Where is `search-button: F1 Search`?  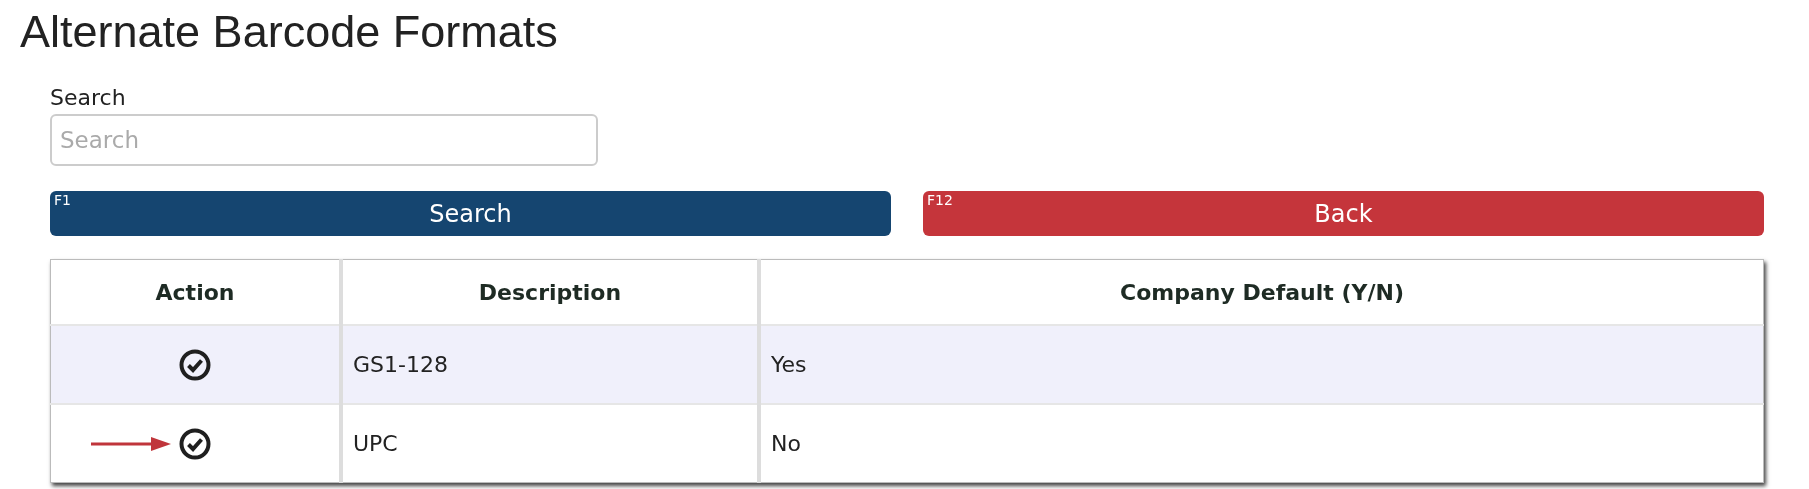 search-button: F1 Search is located at coordinates (470, 213).